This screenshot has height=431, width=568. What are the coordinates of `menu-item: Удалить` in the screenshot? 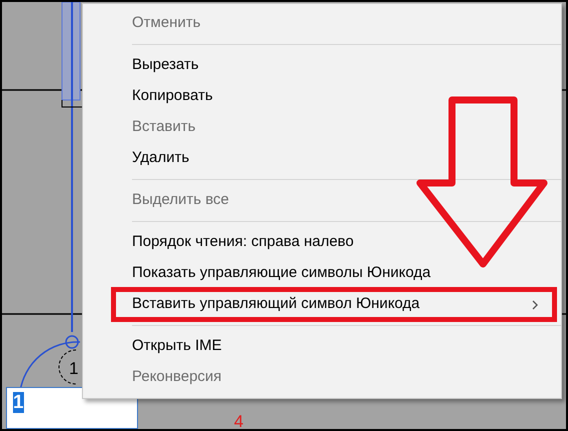 It's located at (322, 158).